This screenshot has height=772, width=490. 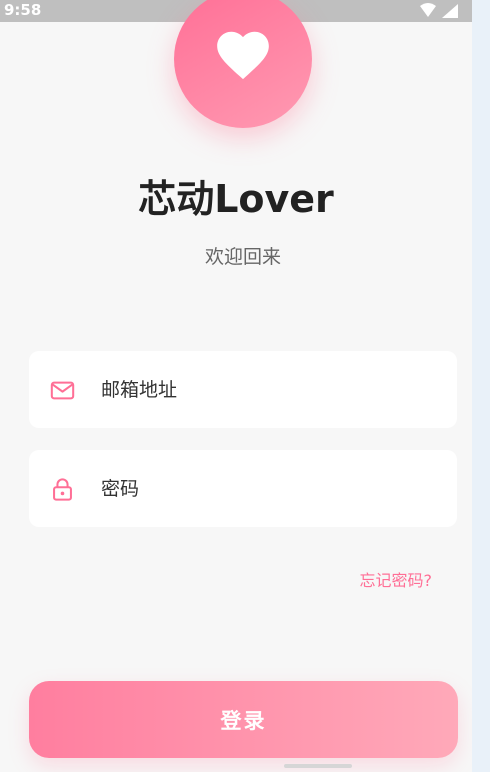 What do you see at coordinates (396, 579) in the screenshot?
I see `forgot-password-link: 忘记密码?` at bounding box center [396, 579].